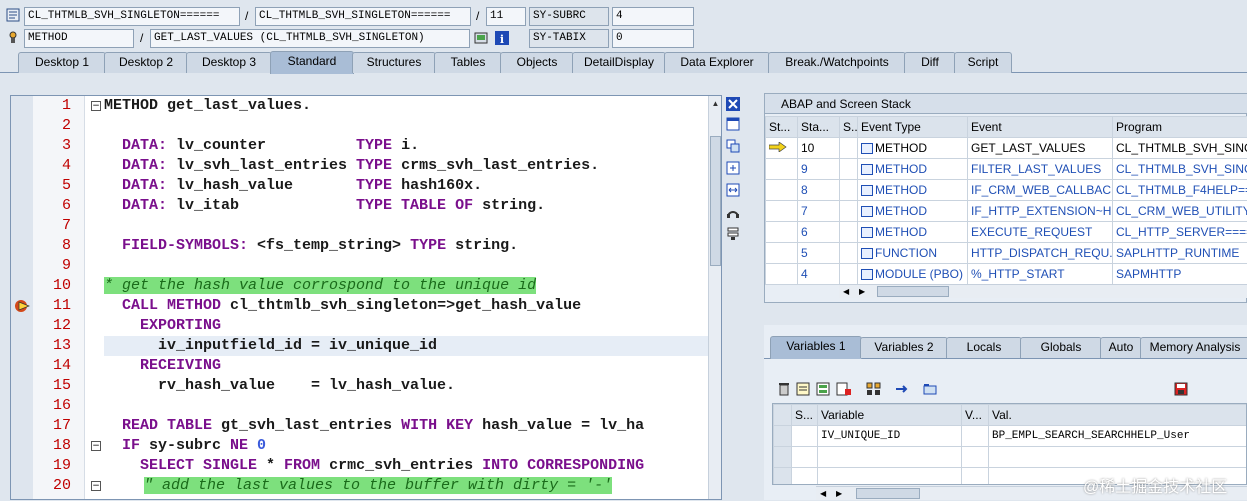 This screenshot has height=501, width=1247. What do you see at coordinates (844, 389) in the screenshot?
I see `export-icon` at bounding box center [844, 389].